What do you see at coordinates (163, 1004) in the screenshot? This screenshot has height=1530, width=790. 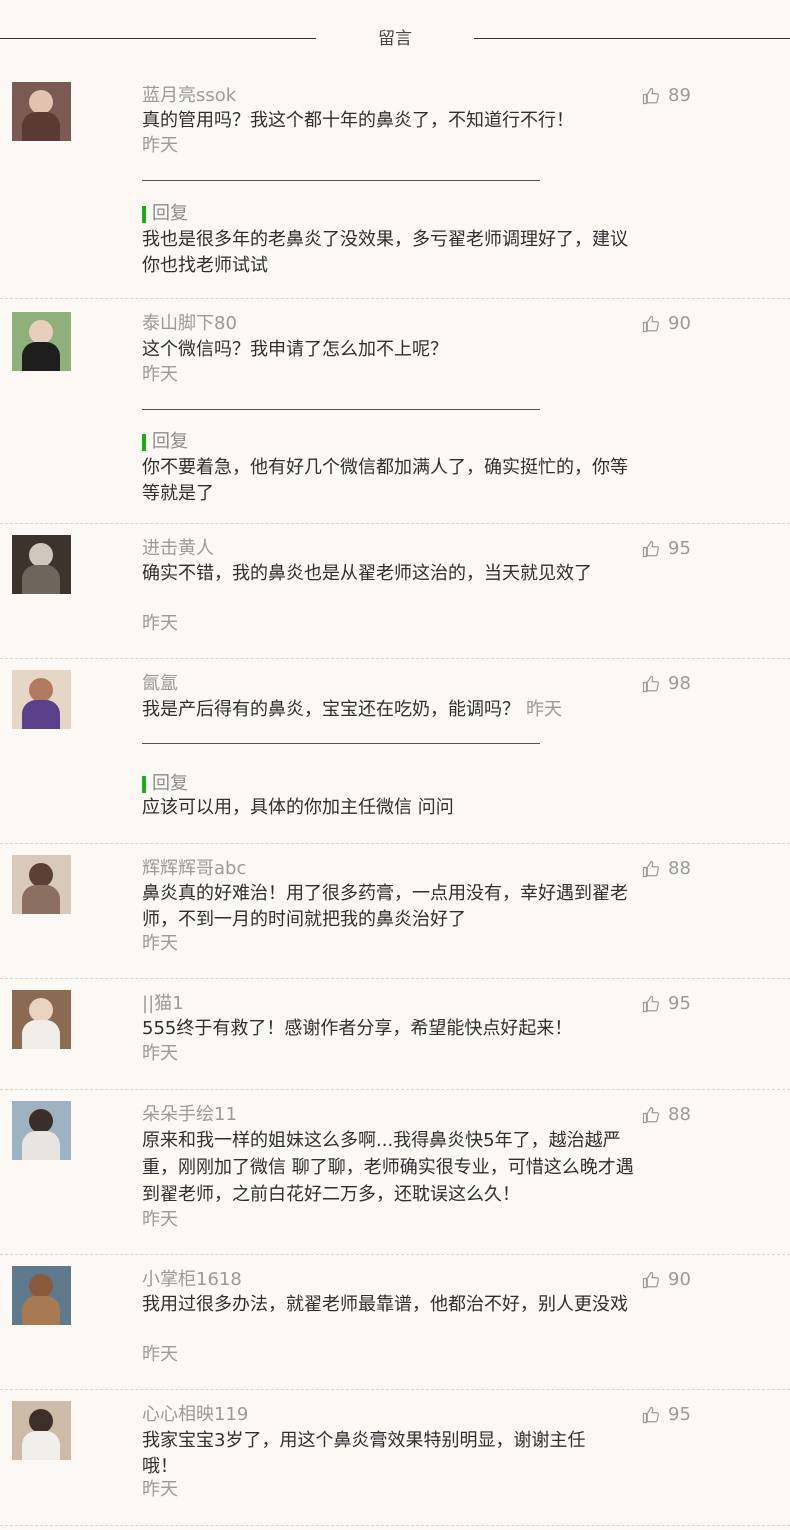 I see `comment-nickname: ||猫1` at bounding box center [163, 1004].